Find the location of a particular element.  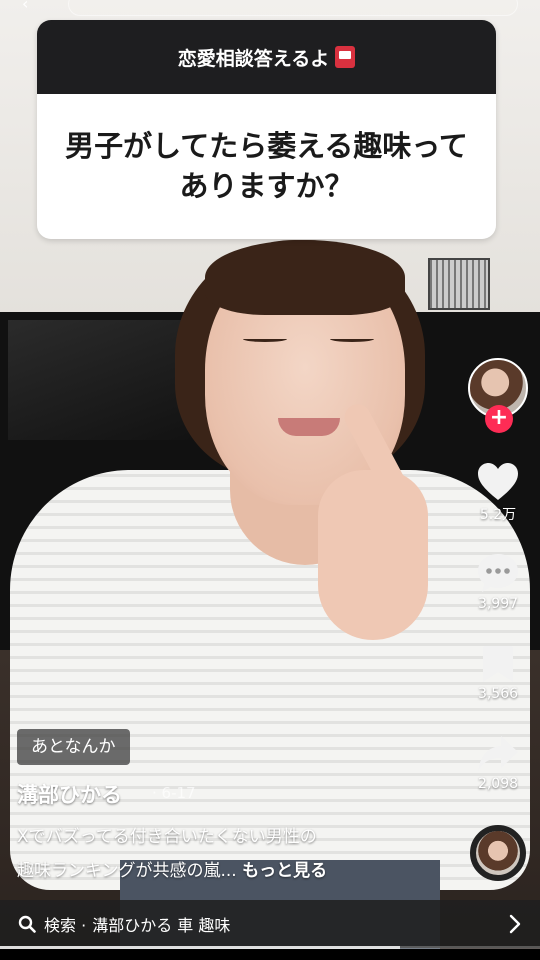

bottom-edge is located at coordinates (270, 954).